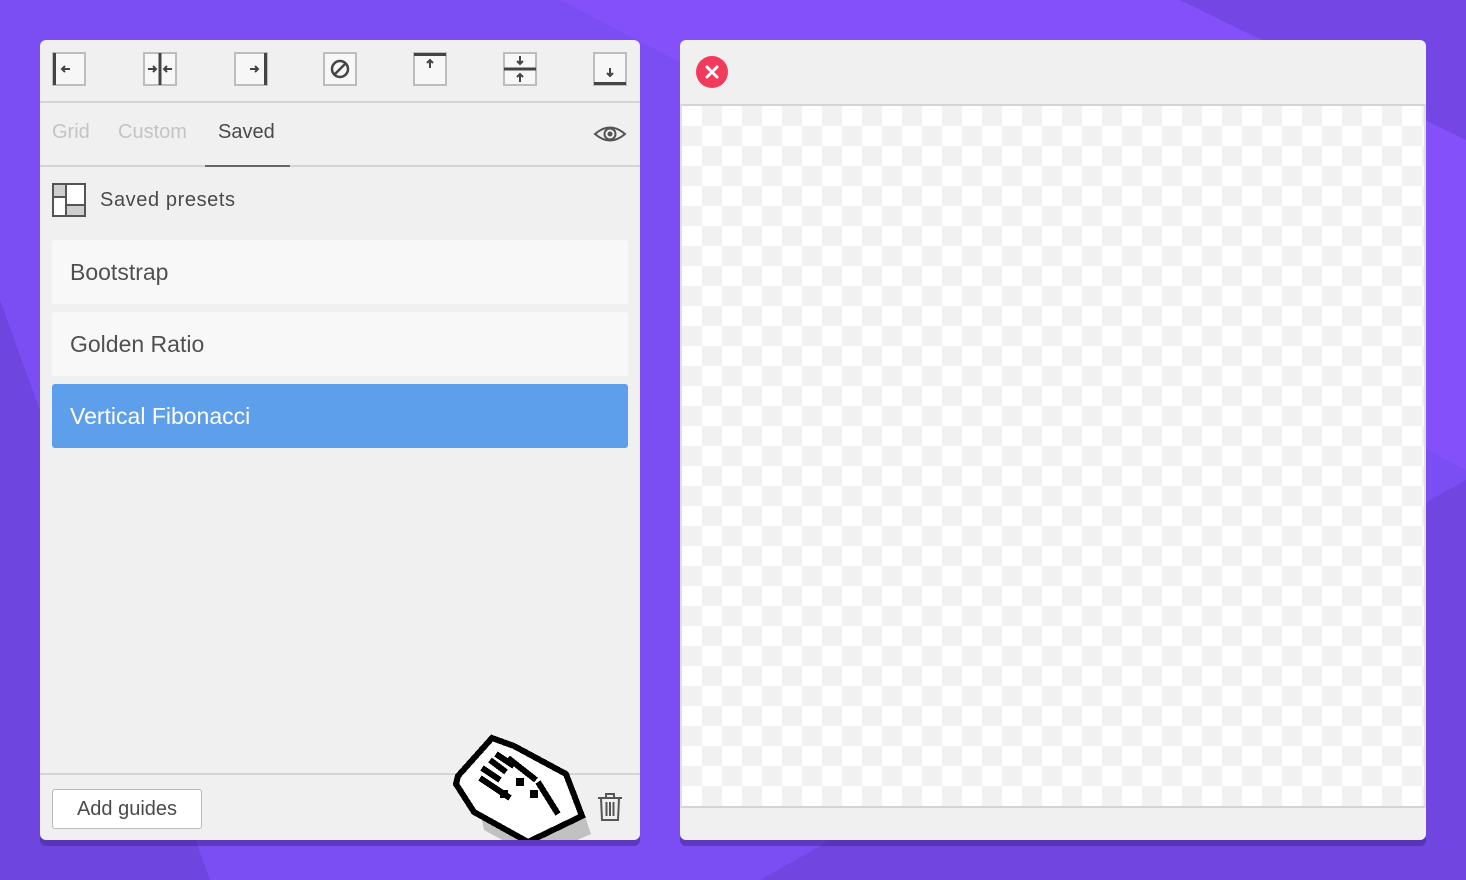 Image resolution: width=1466 pixels, height=880 pixels. What do you see at coordinates (430, 69) in the screenshot?
I see `align-top-icon` at bounding box center [430, 69].